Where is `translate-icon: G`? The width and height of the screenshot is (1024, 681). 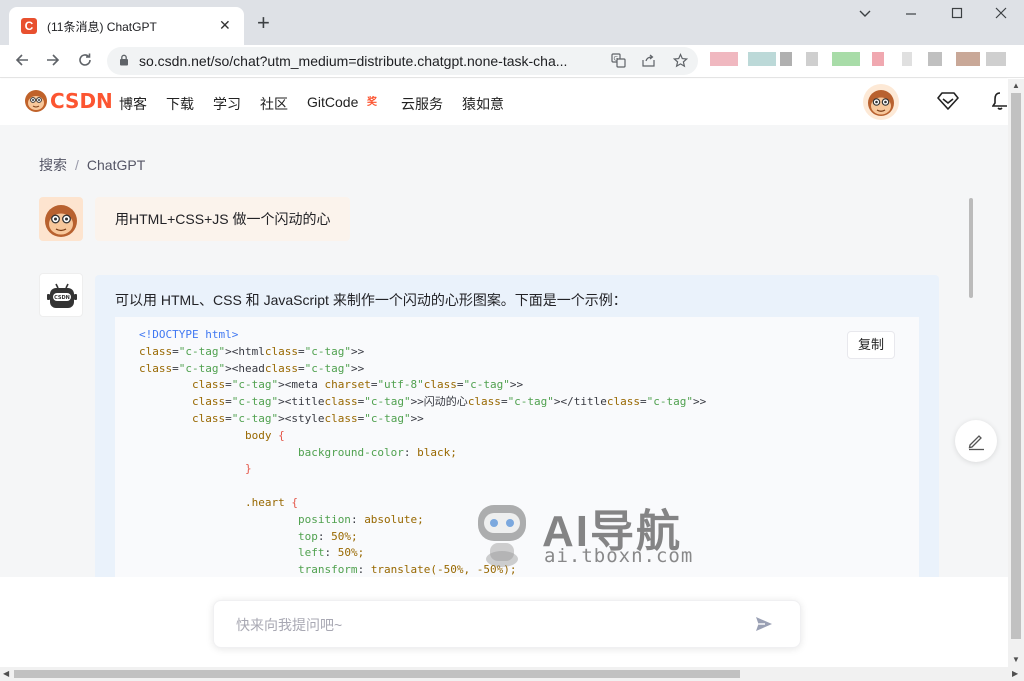 translate-icon: G is located at coordinates (618, 62).